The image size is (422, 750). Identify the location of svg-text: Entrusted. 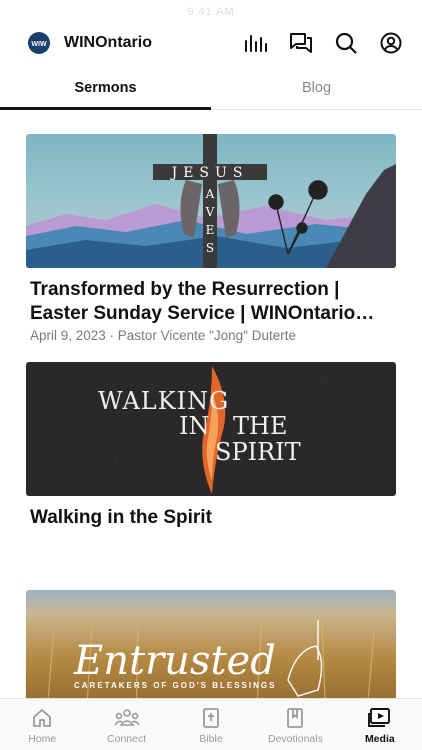
(174, 661).